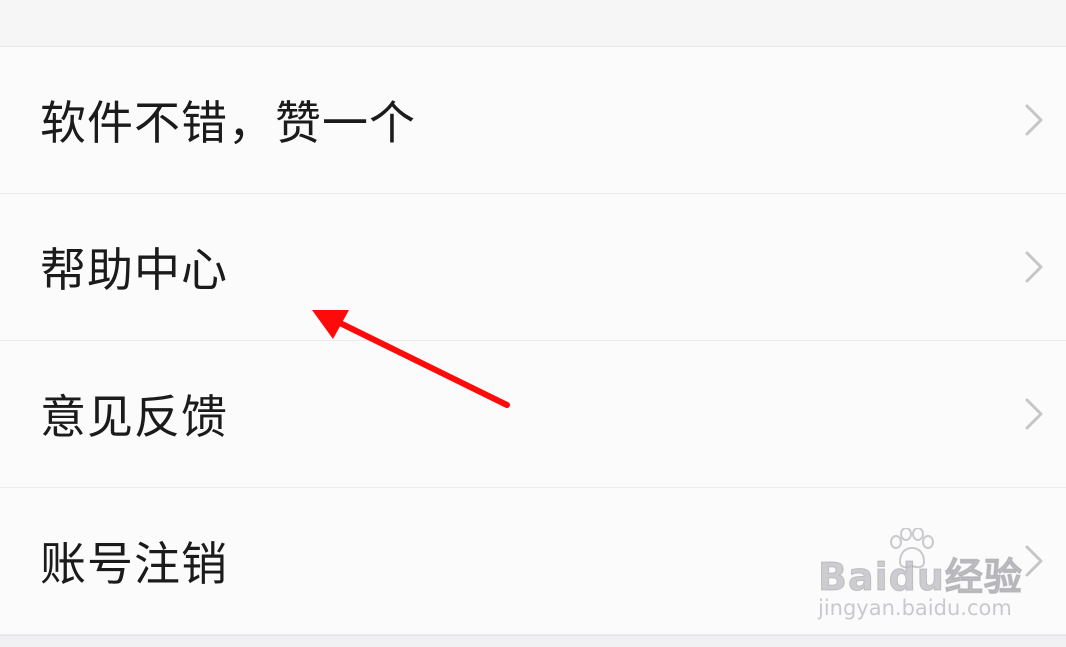 Image resolution: width=1066 pixels, height=647 pixels. Describe the element at coordinates (134, 417) in the screenshot. I see `menu-item-label: 意见反馈` at that location.